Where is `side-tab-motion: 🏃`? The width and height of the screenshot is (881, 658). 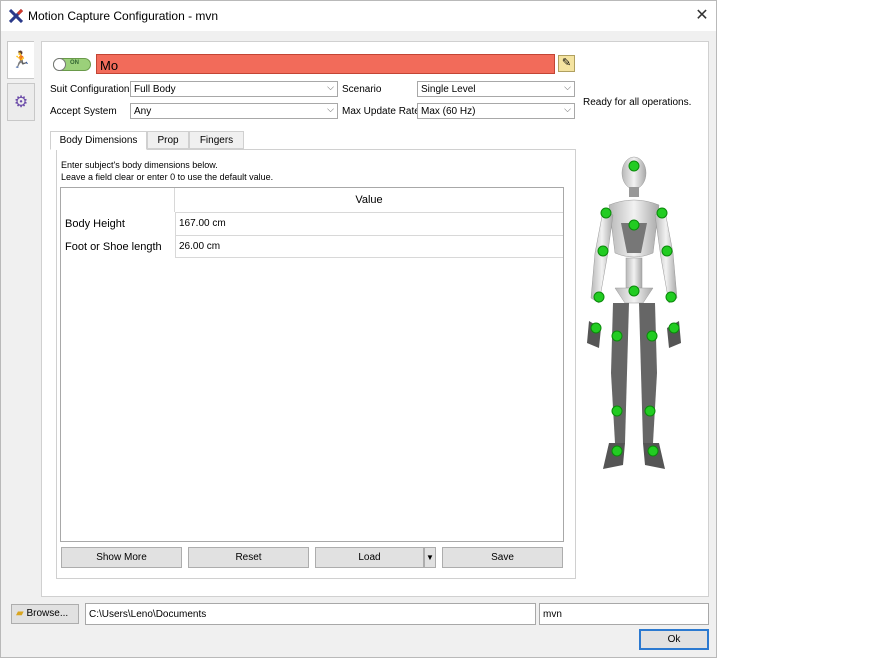 side-tab-motion: 🏃 is located at coordinates (20, 60).